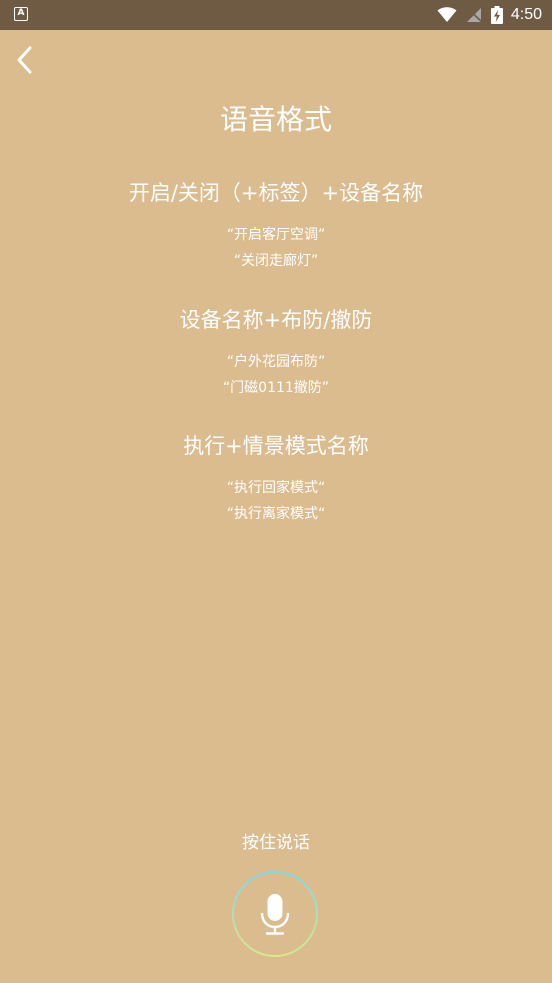 Image resolution: width=552 pixels, height=983 pixels. Describe the element at coordinates (276, 843) in the screenshot. I see `hold-to-talk-label: 按住说话` at that location.